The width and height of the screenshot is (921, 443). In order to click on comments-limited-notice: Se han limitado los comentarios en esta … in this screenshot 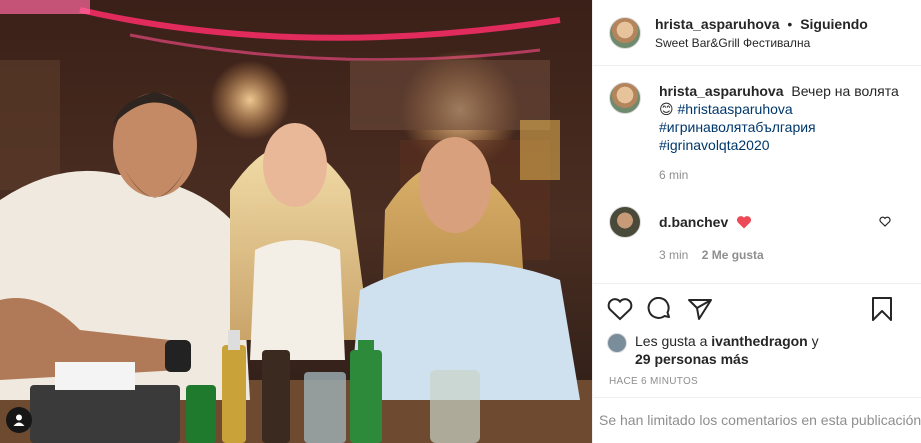, I will do `click(757, 420)`.